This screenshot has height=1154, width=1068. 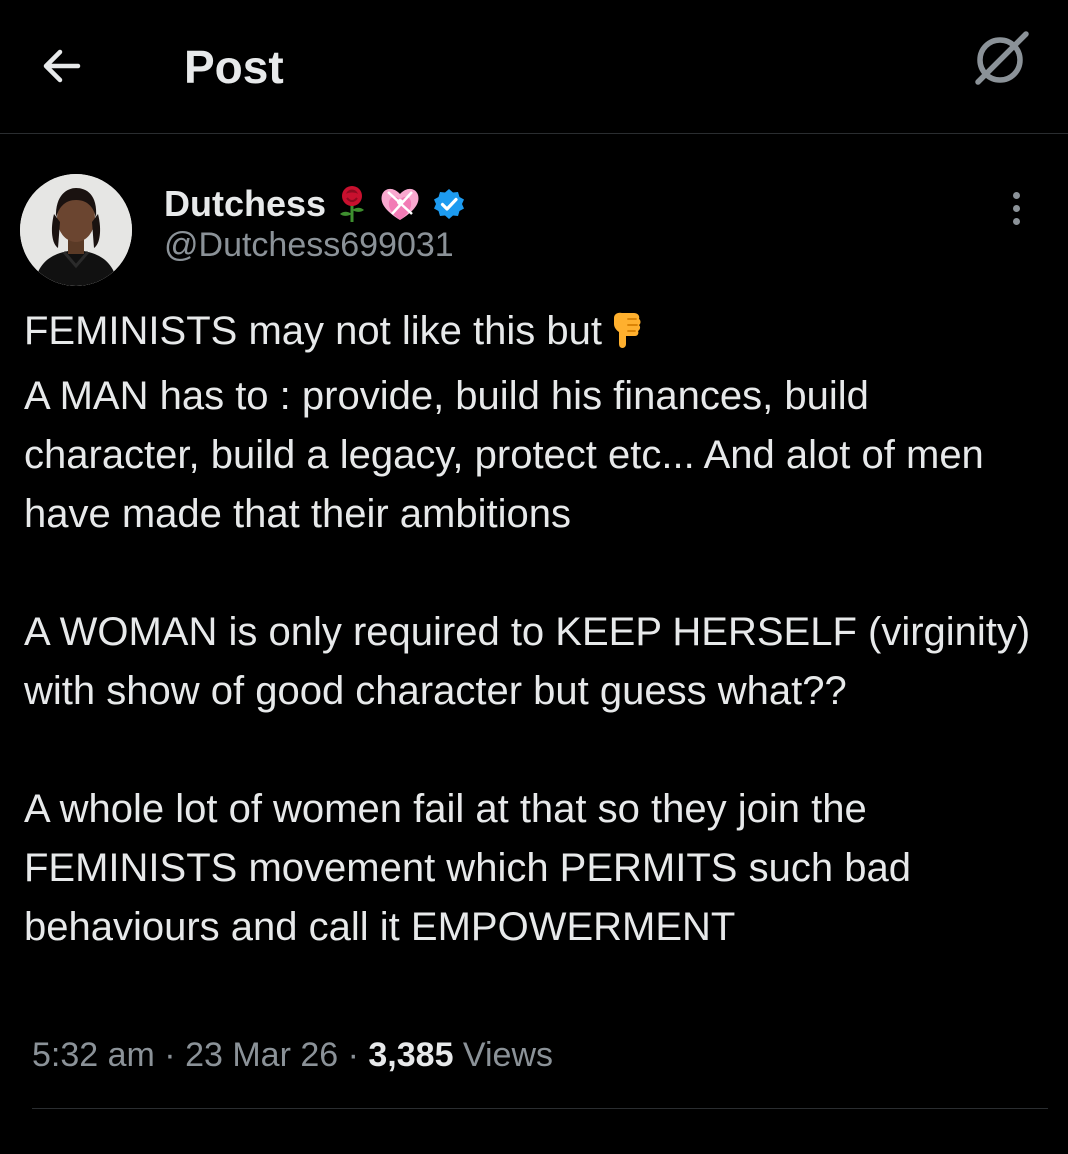 What do you see at coordinates (352, 204) in the screenshot?
I see `rose-emoji-icon` at bounding box center [352, 204].